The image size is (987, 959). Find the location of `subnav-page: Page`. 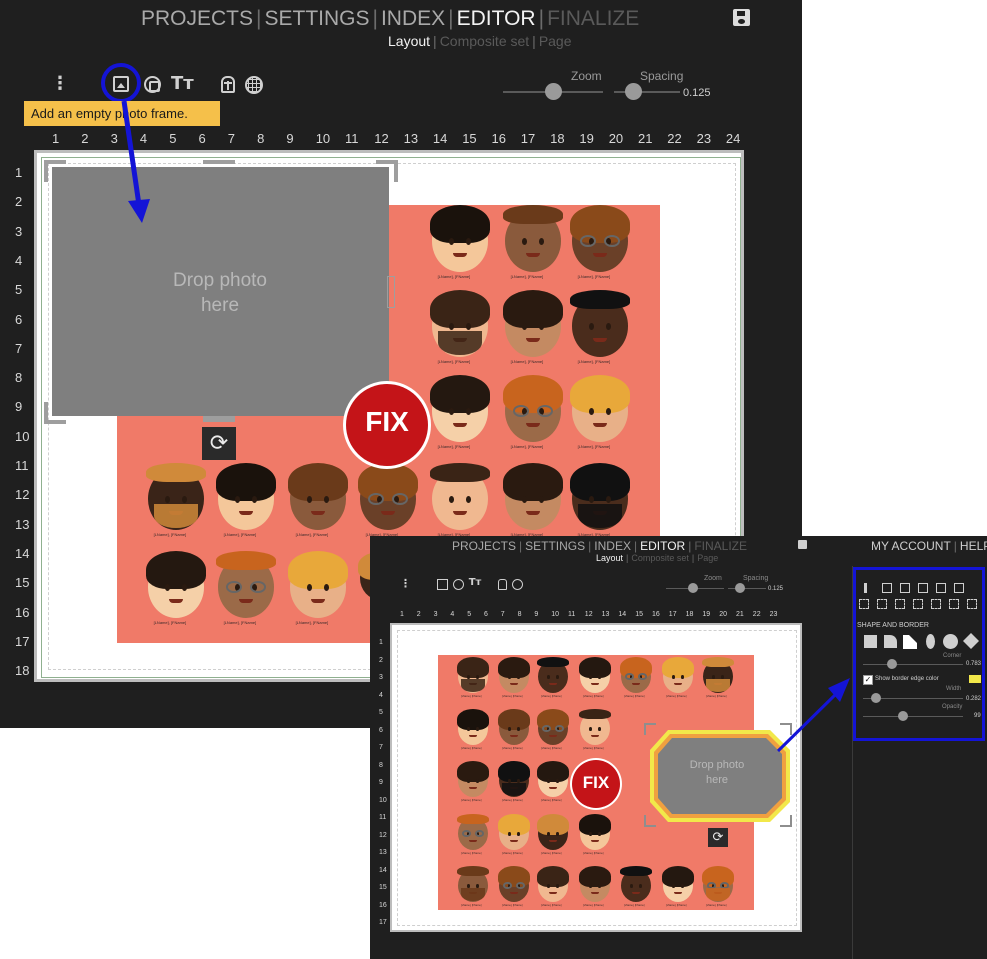

subnav-page: Page is located at coordinates (555, 41).